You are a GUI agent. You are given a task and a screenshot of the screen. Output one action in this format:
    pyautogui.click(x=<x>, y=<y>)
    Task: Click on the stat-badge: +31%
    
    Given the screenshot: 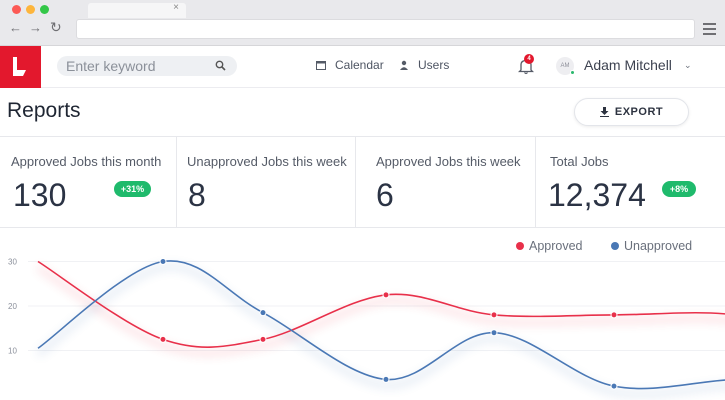 What is the action you would take?
    pyautogui.click(x=132, y=189)
    